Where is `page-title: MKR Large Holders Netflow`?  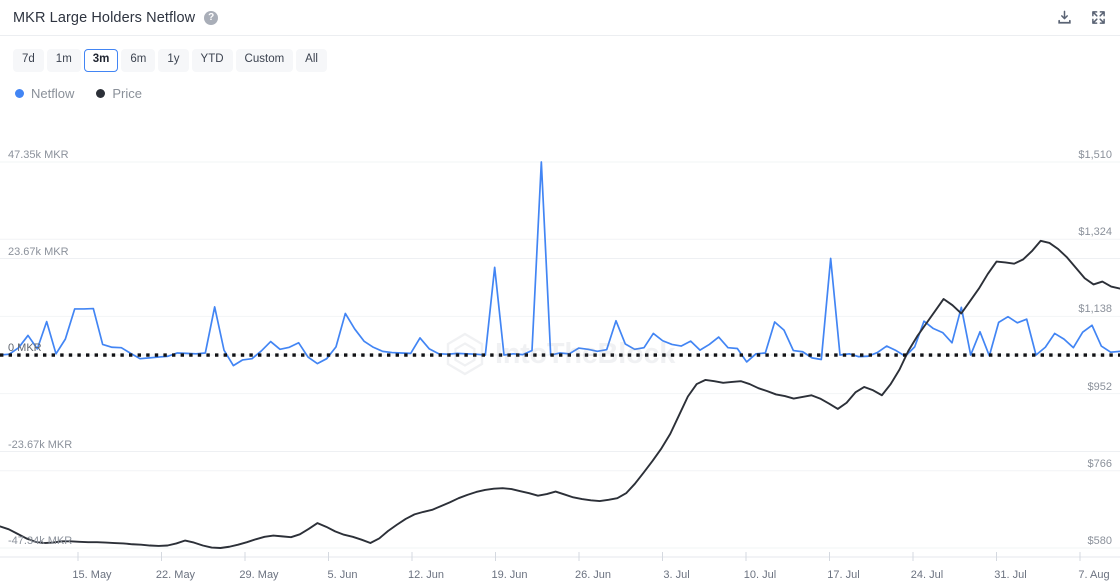 page-title: MKR Large Holders Netflow is located at coordinates (104, 17).